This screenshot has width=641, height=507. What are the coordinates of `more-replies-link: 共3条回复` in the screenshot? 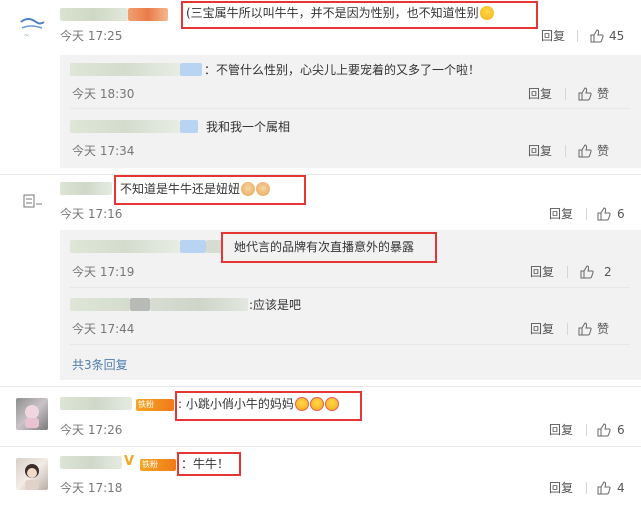 It's located at (100, 365).